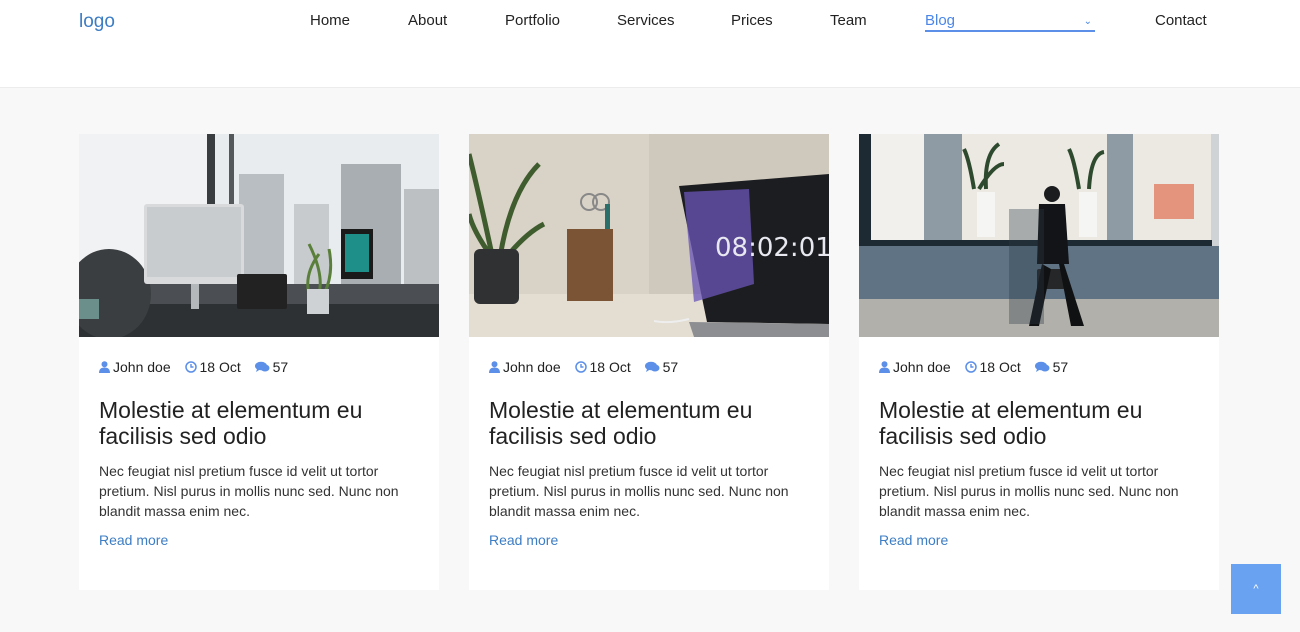  Describe the element at coordinates (772, 248) in the screenshot. I see `svg-text: 08:02:01` at that location.